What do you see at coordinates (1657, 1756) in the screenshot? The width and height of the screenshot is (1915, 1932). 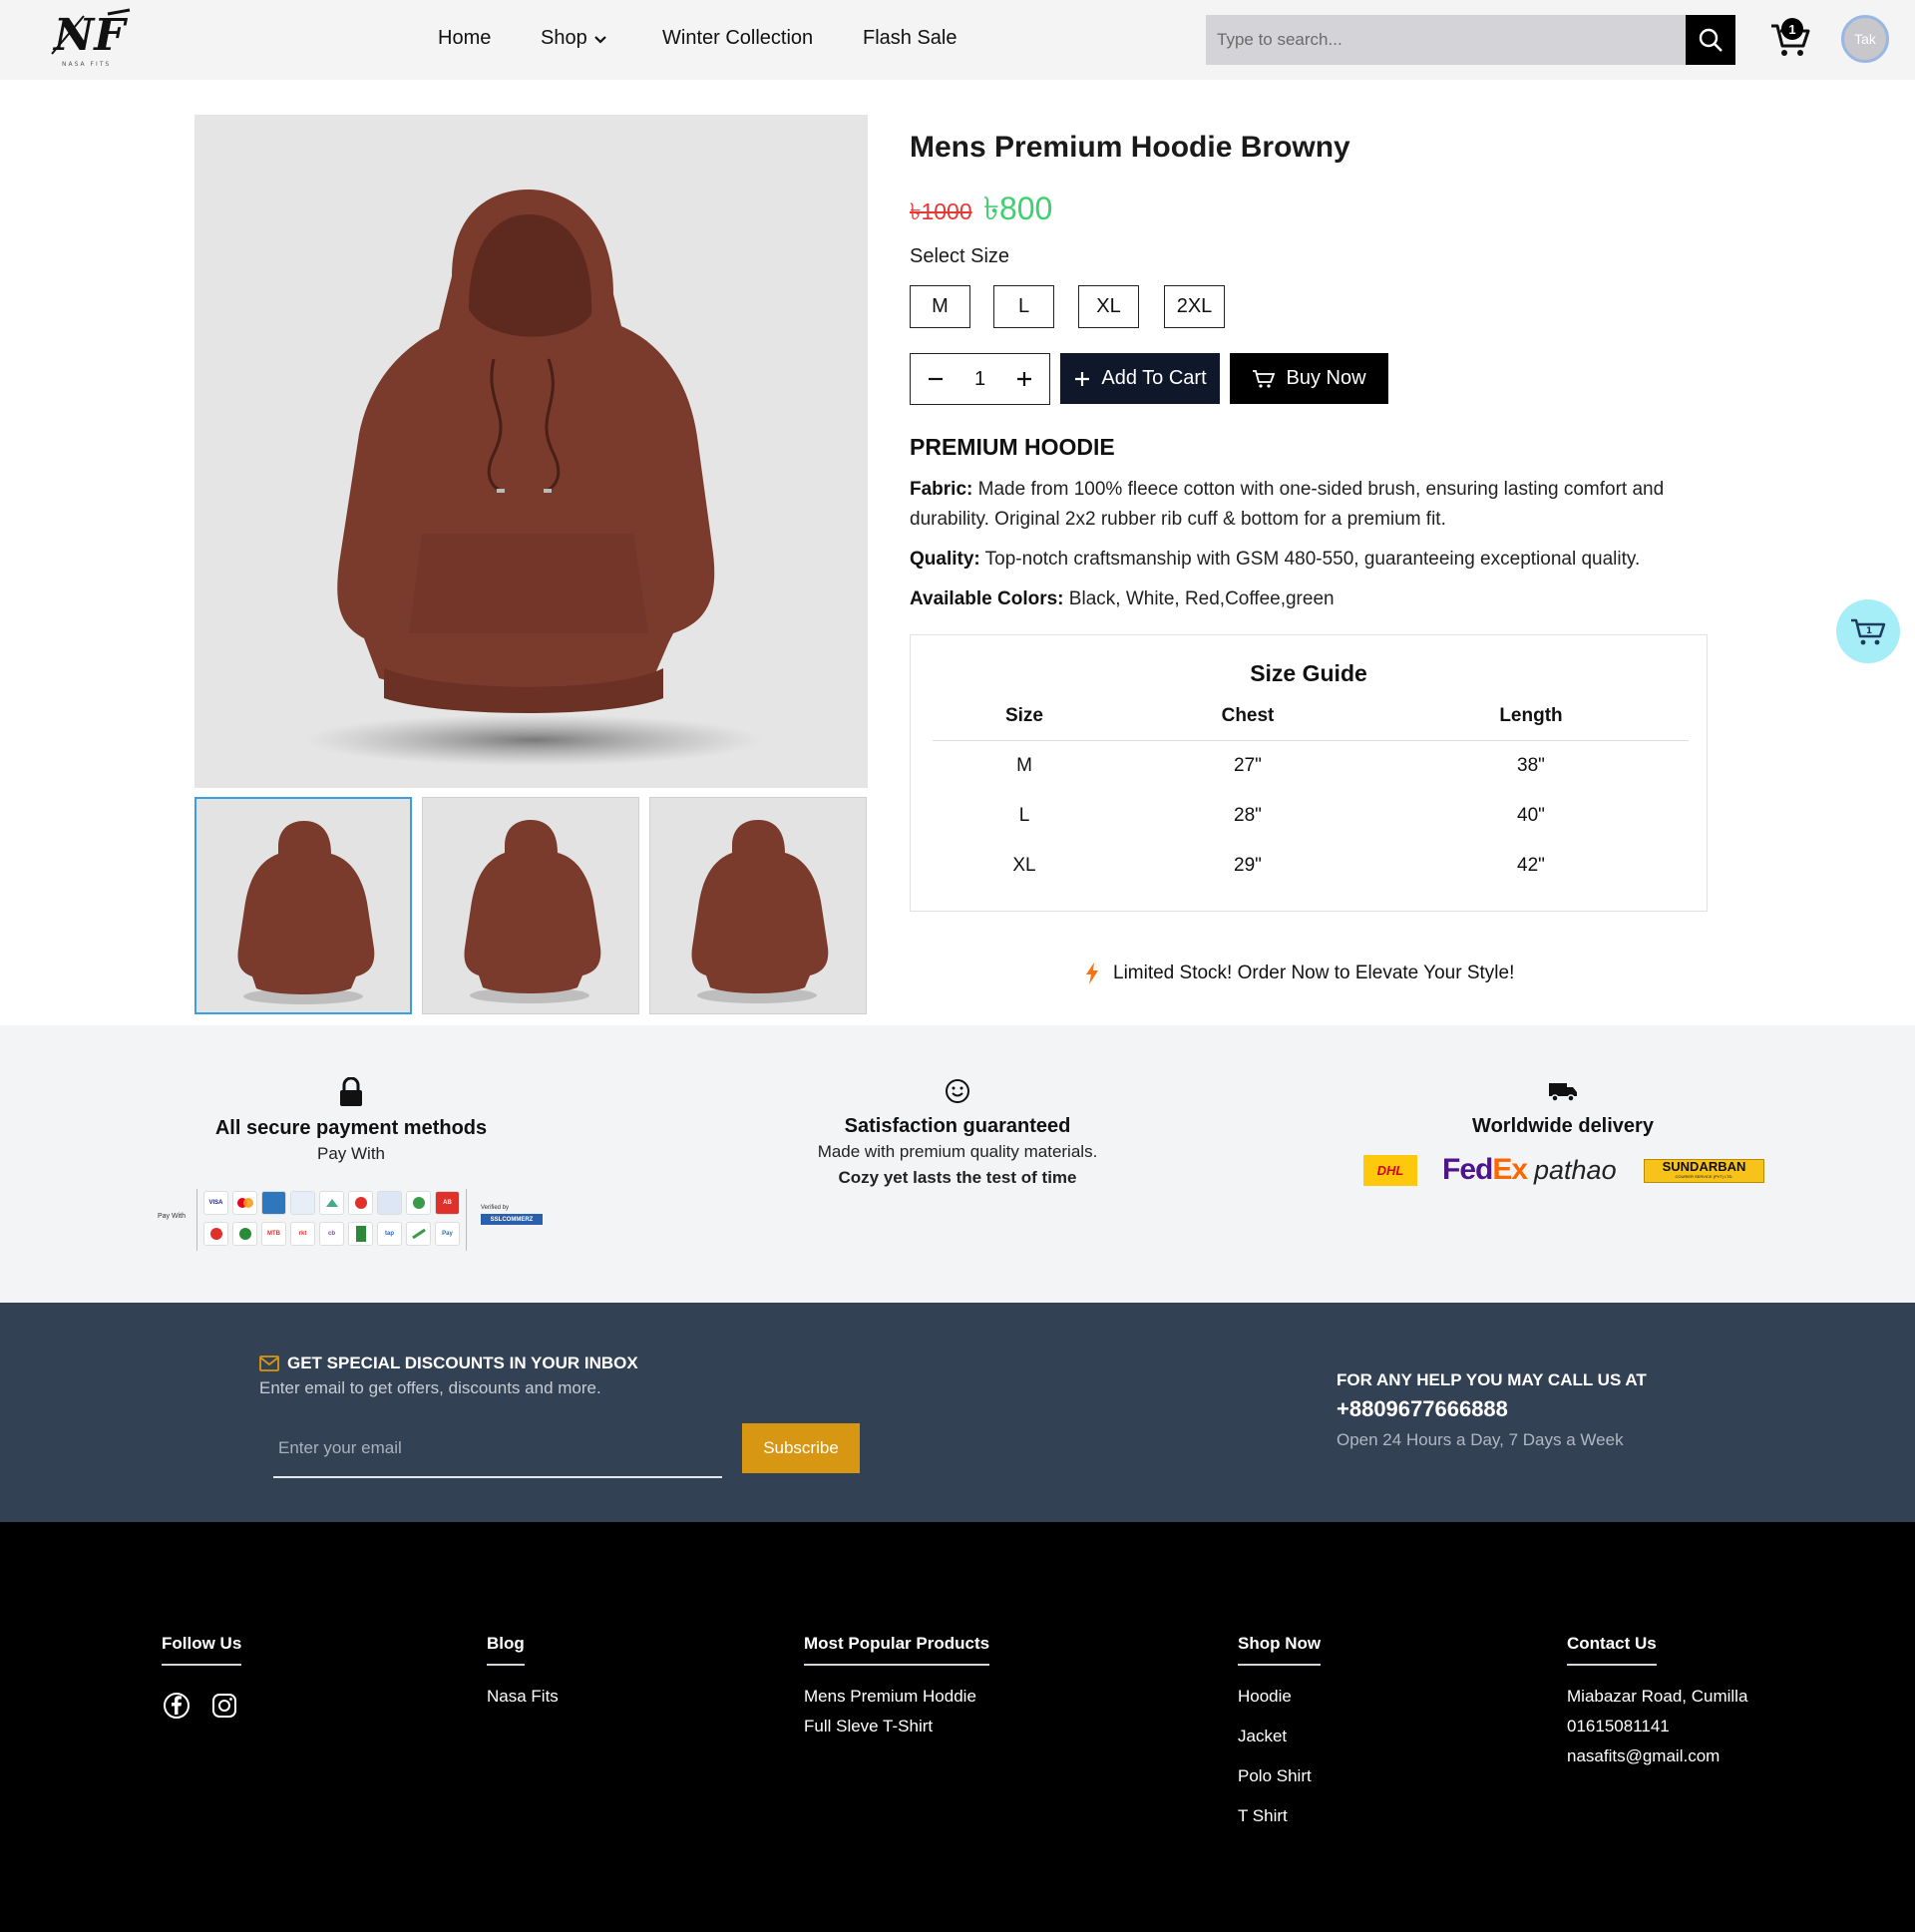 I see `contact-email: nasafits@gmail.com` at bounding box center [1657, 1756].